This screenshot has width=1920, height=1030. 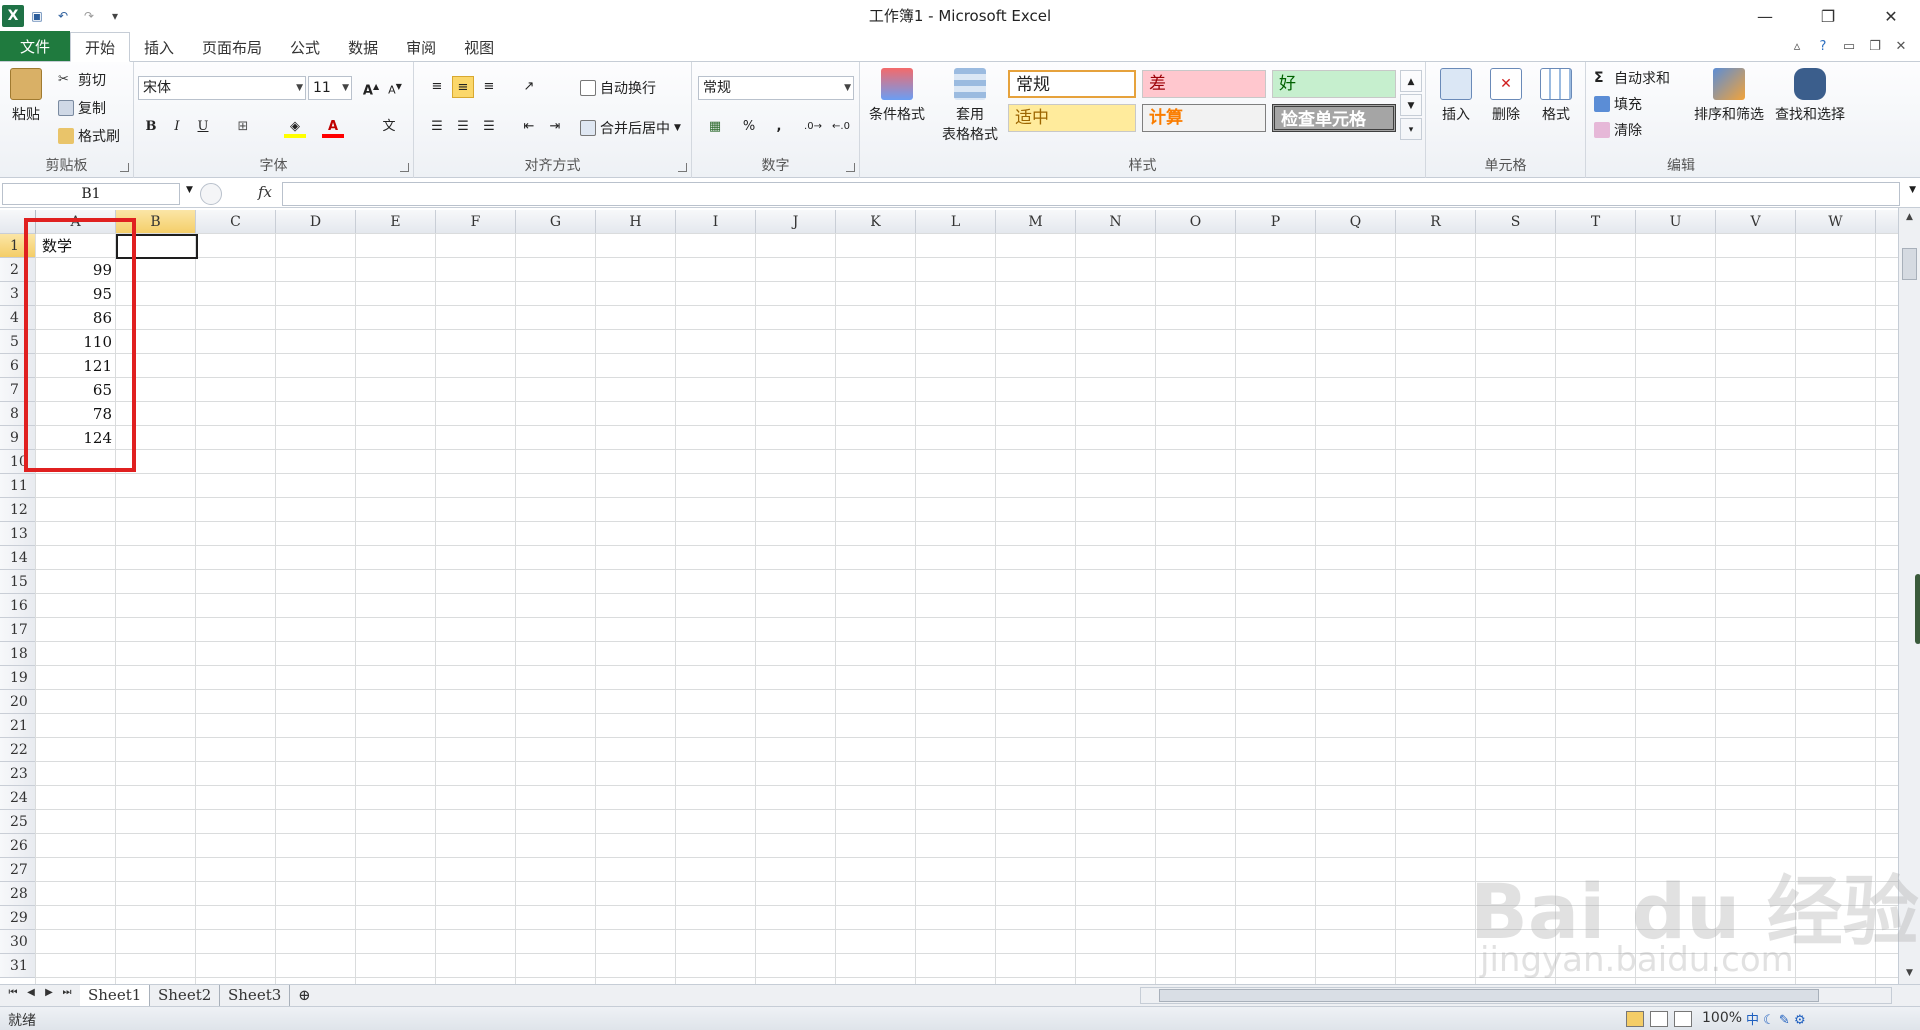 I want to click on align-center-icon: ☰, so click(x=463, y=127).